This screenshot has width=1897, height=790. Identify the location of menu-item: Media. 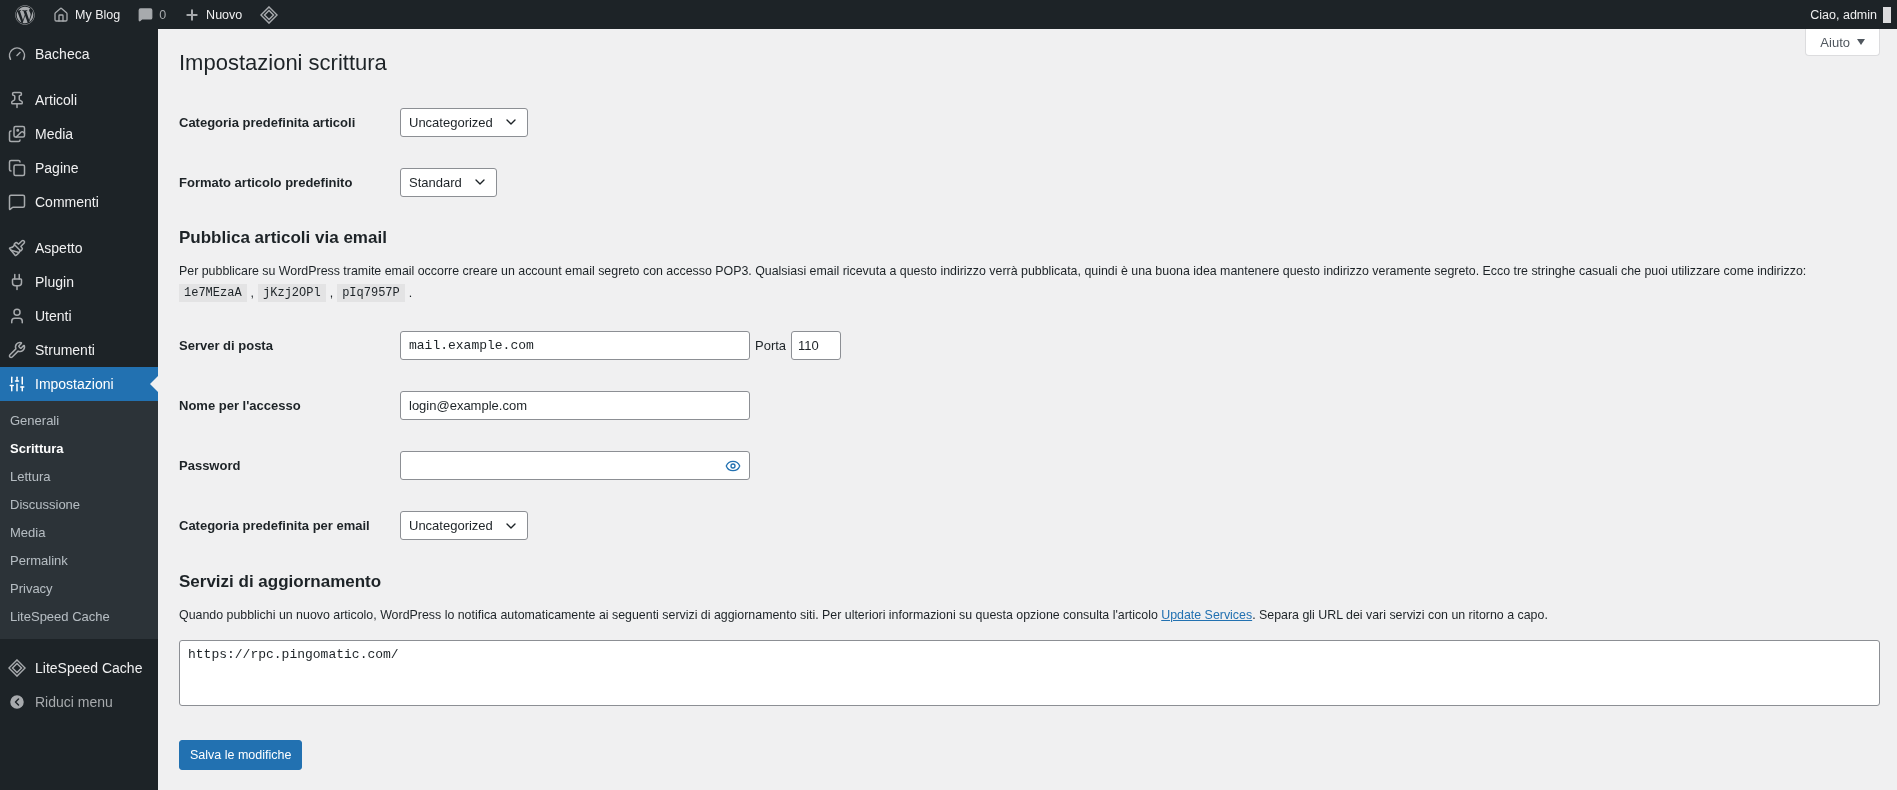
(79, 134).